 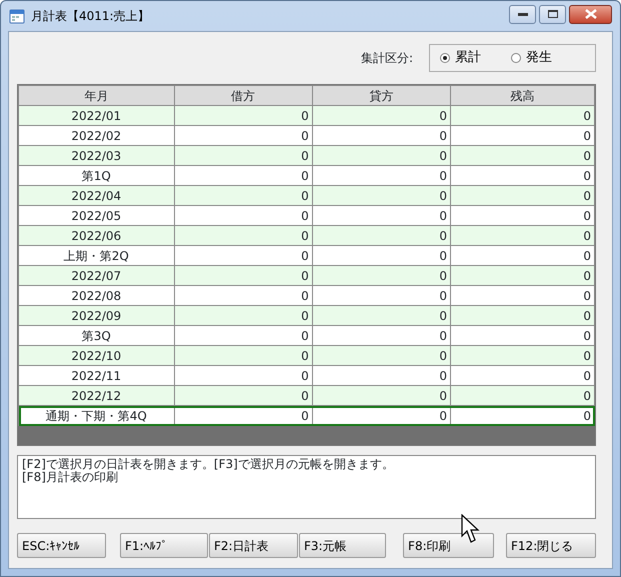 I want to click on function-button: F12:閉じる, so click(x=551, y=545).